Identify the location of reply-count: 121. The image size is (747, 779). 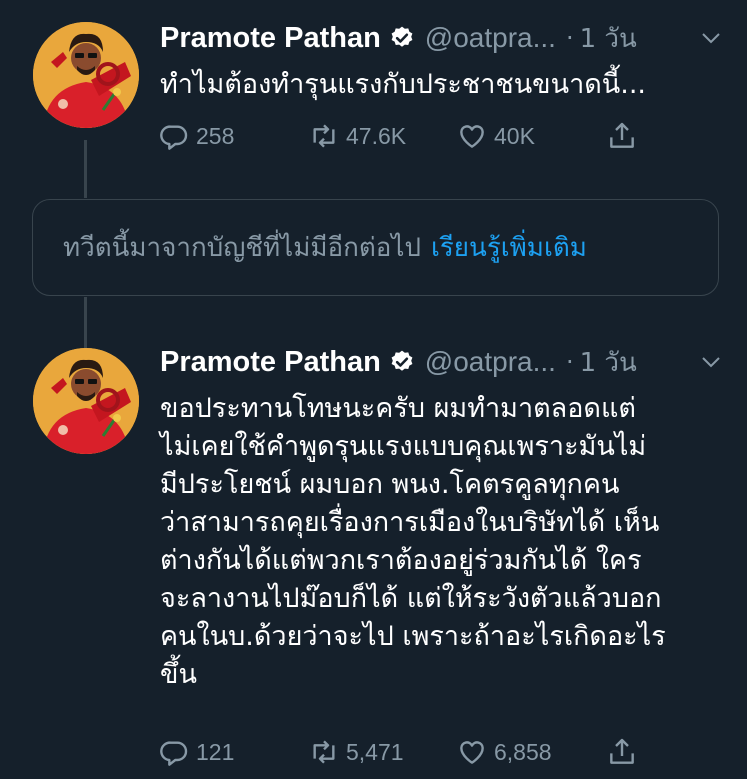
(215, 751).